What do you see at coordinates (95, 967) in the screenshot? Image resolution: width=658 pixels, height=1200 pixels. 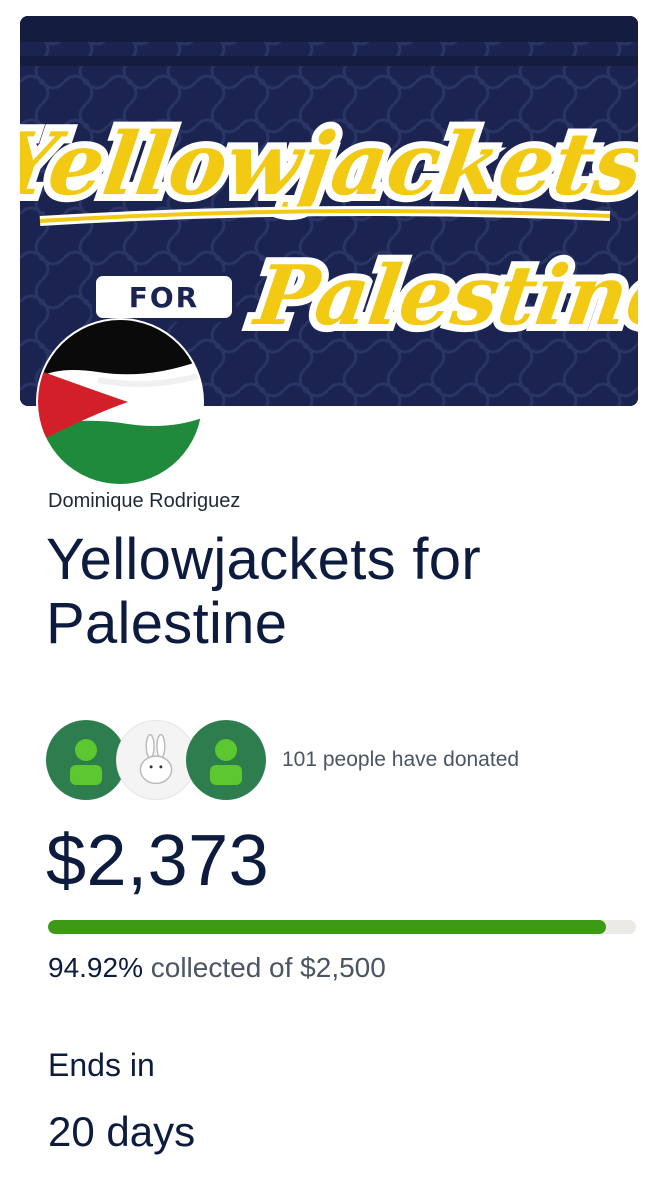 I see `percent-collected: 94.92%` at bounding box center [95, 967].